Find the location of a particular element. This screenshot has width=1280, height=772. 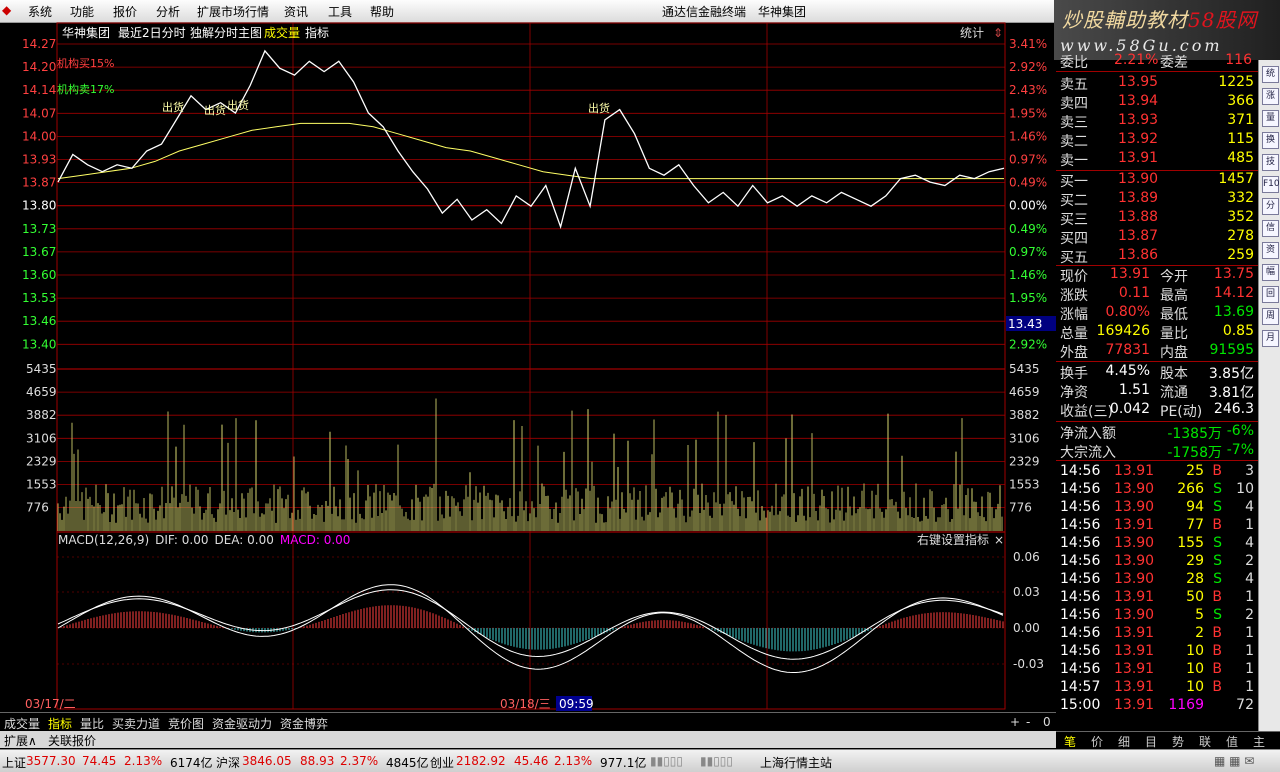

quote-stat-row: 换手 4.45% 股本 3.85亿 is located at coordinates (1157, 372).